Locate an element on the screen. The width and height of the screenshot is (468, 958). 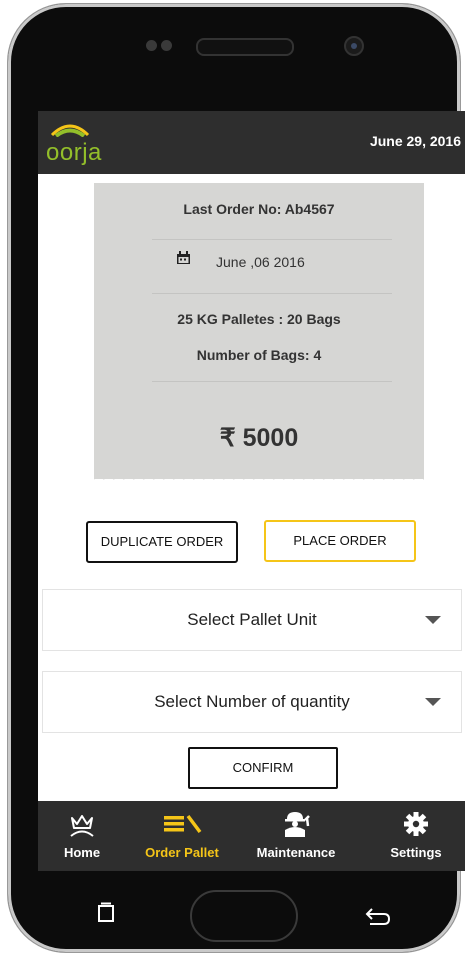
bags-count: Number of Bags: 4 is located at coordinates (259, 355).